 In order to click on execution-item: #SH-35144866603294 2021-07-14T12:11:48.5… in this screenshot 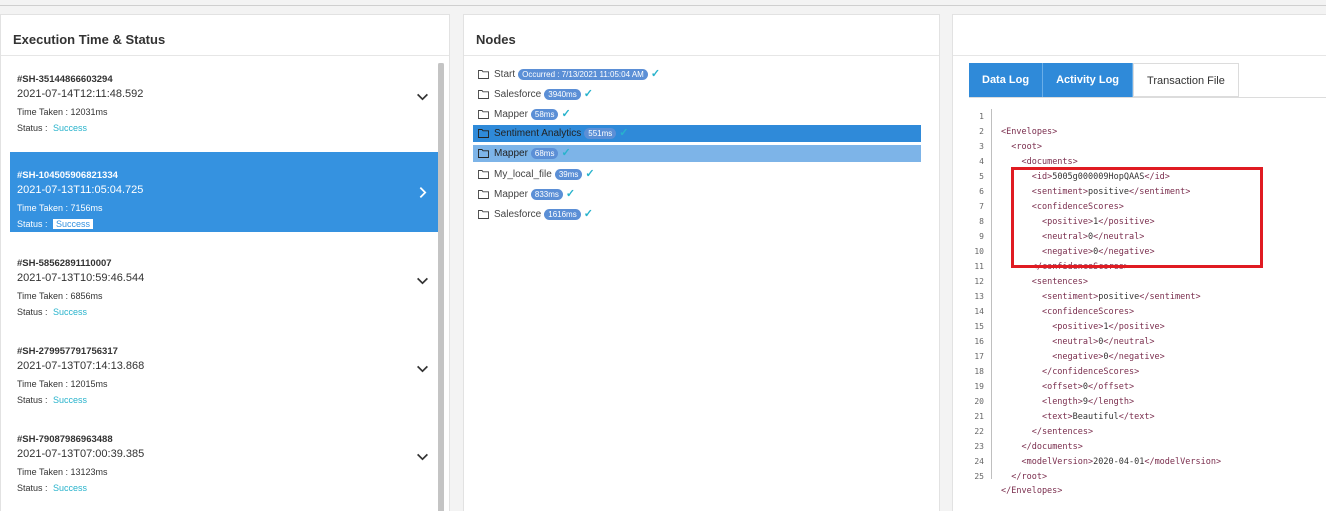, I will do `click(226, 96)`.